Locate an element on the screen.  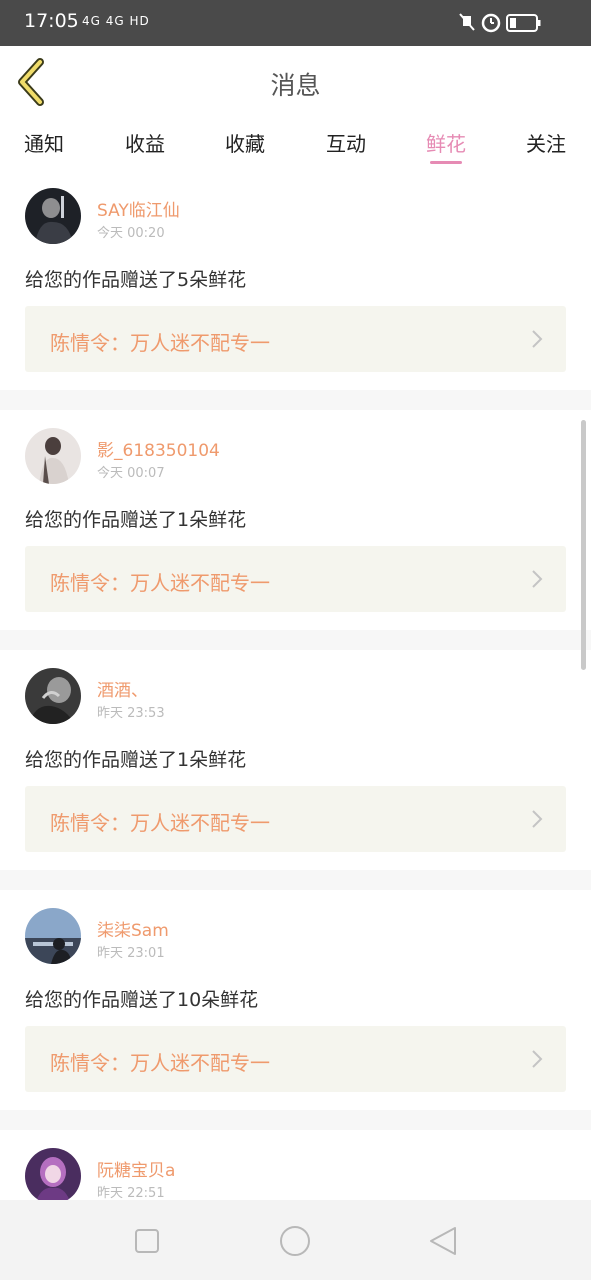
sender-name: 阮糖宝贝a is located at coordinates (136, 1168).